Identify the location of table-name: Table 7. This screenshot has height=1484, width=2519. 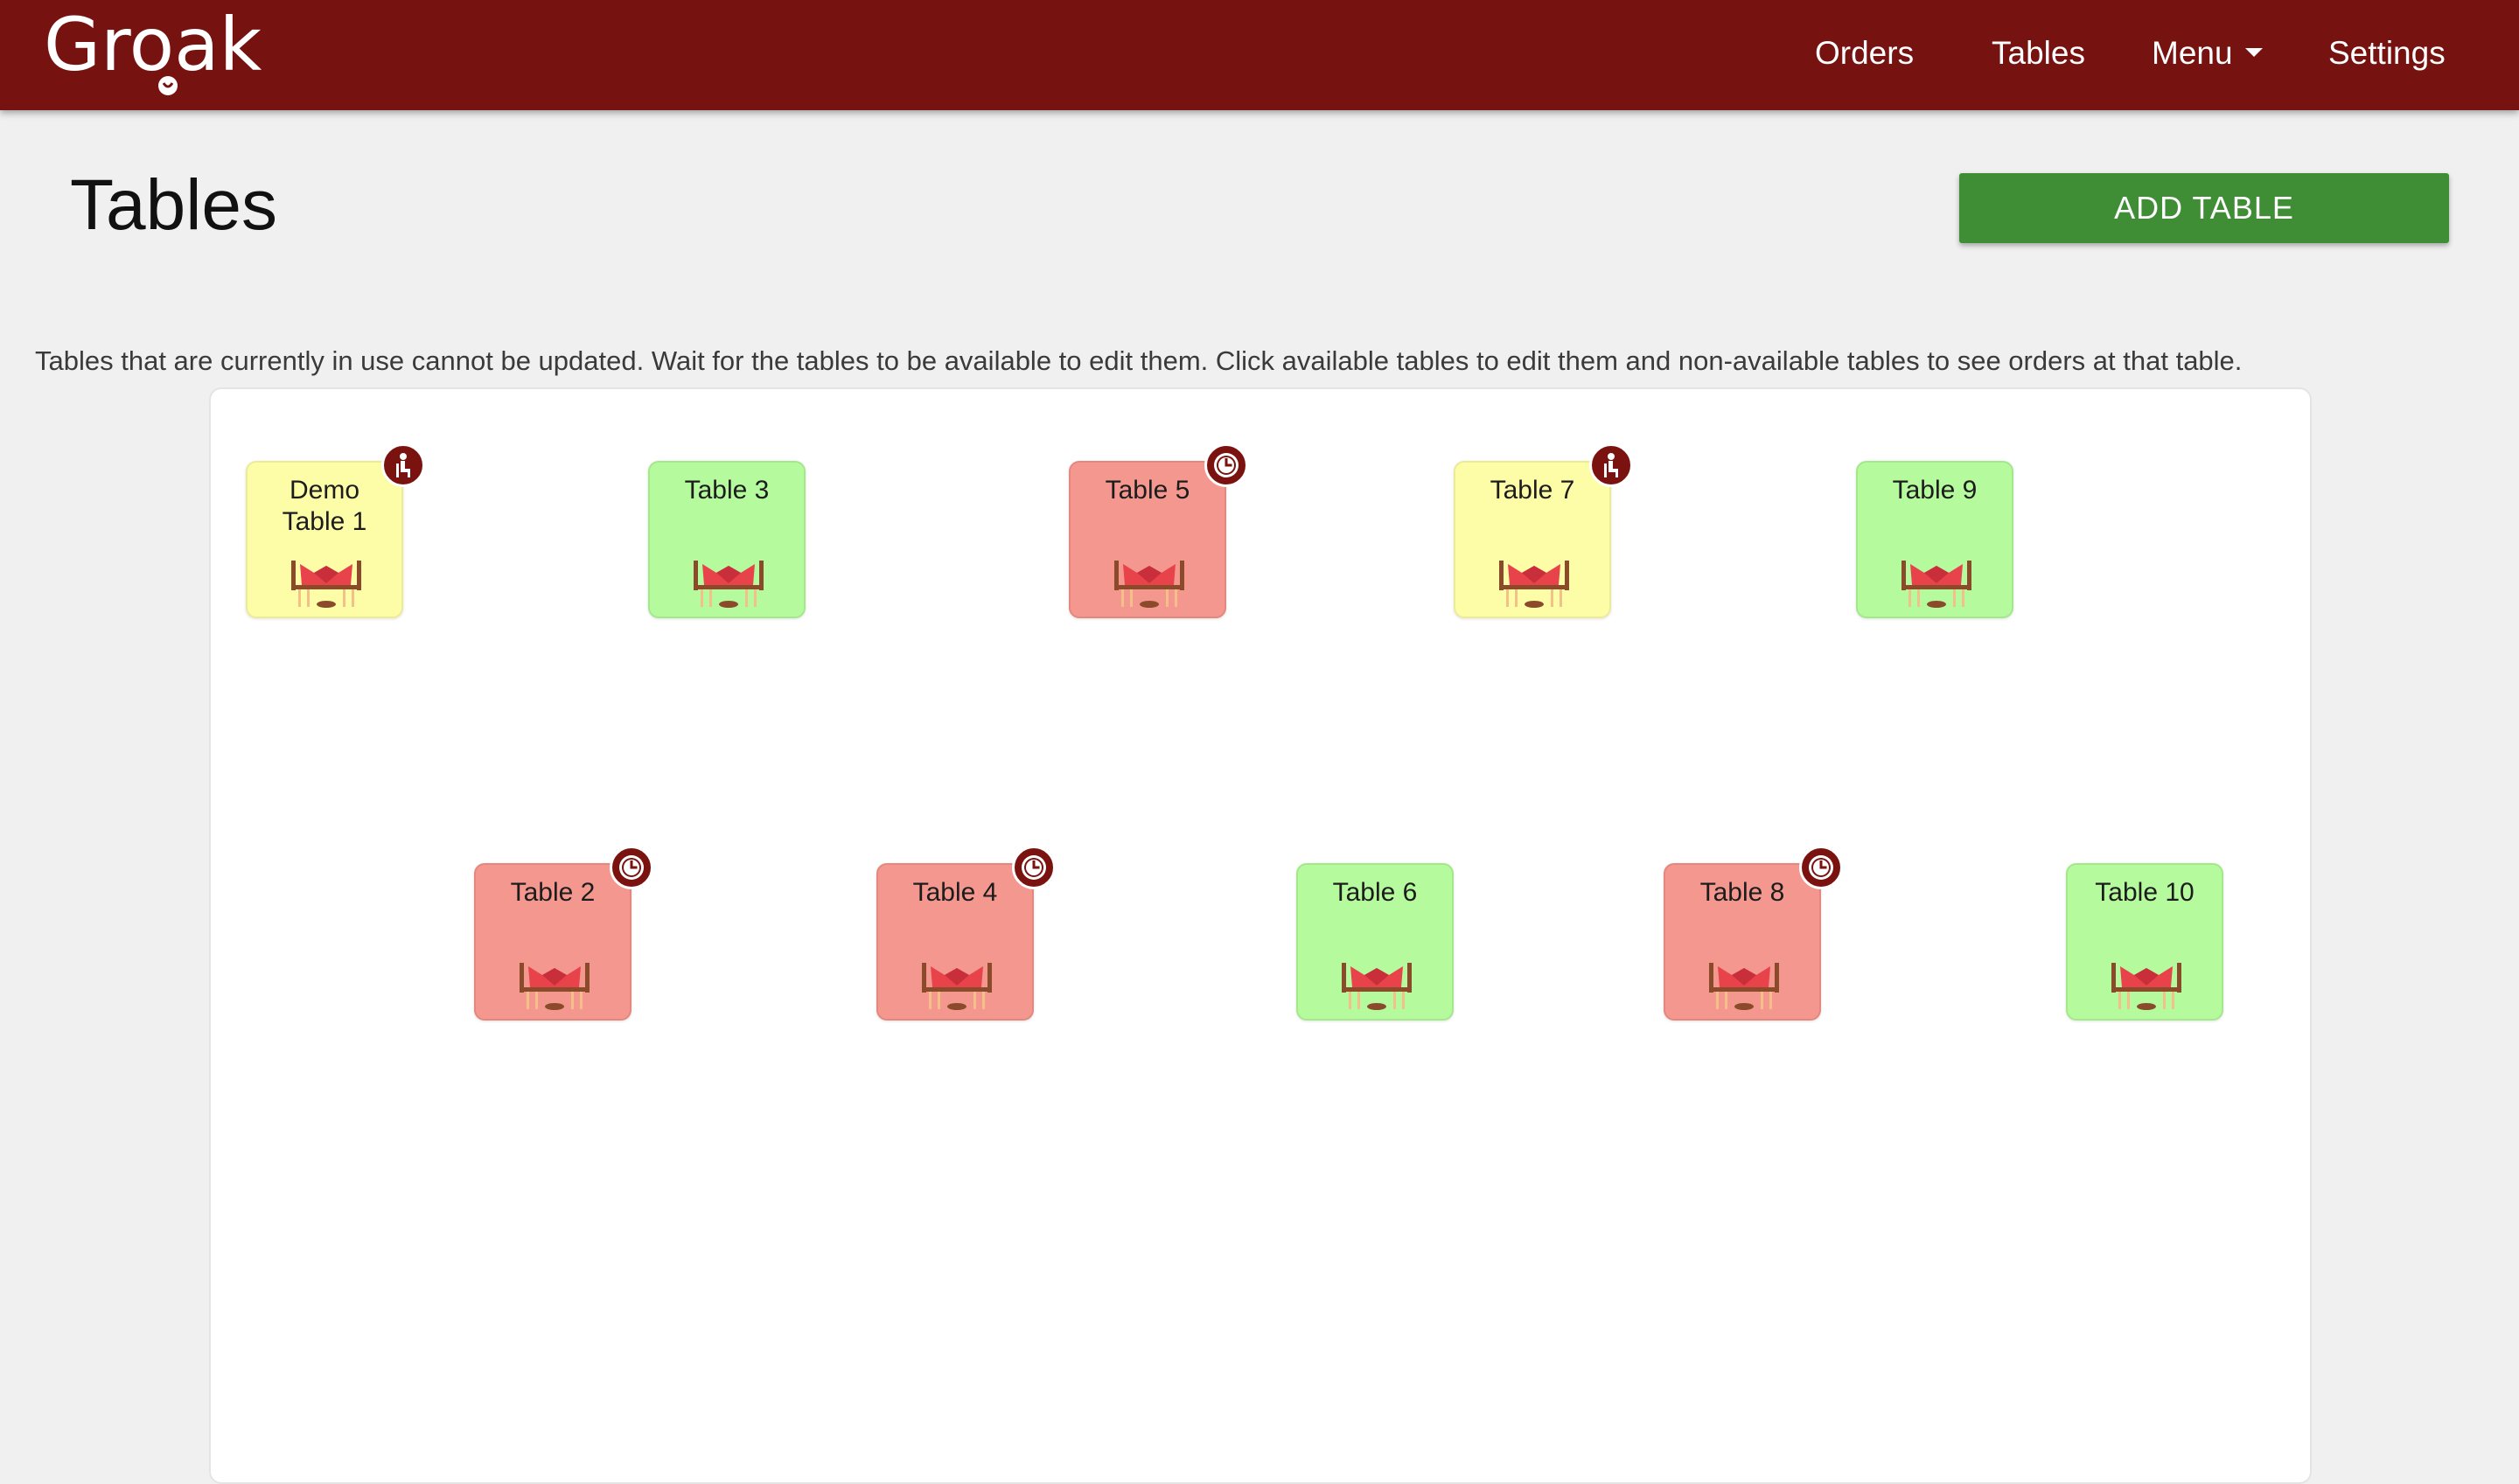
(1532, 490).